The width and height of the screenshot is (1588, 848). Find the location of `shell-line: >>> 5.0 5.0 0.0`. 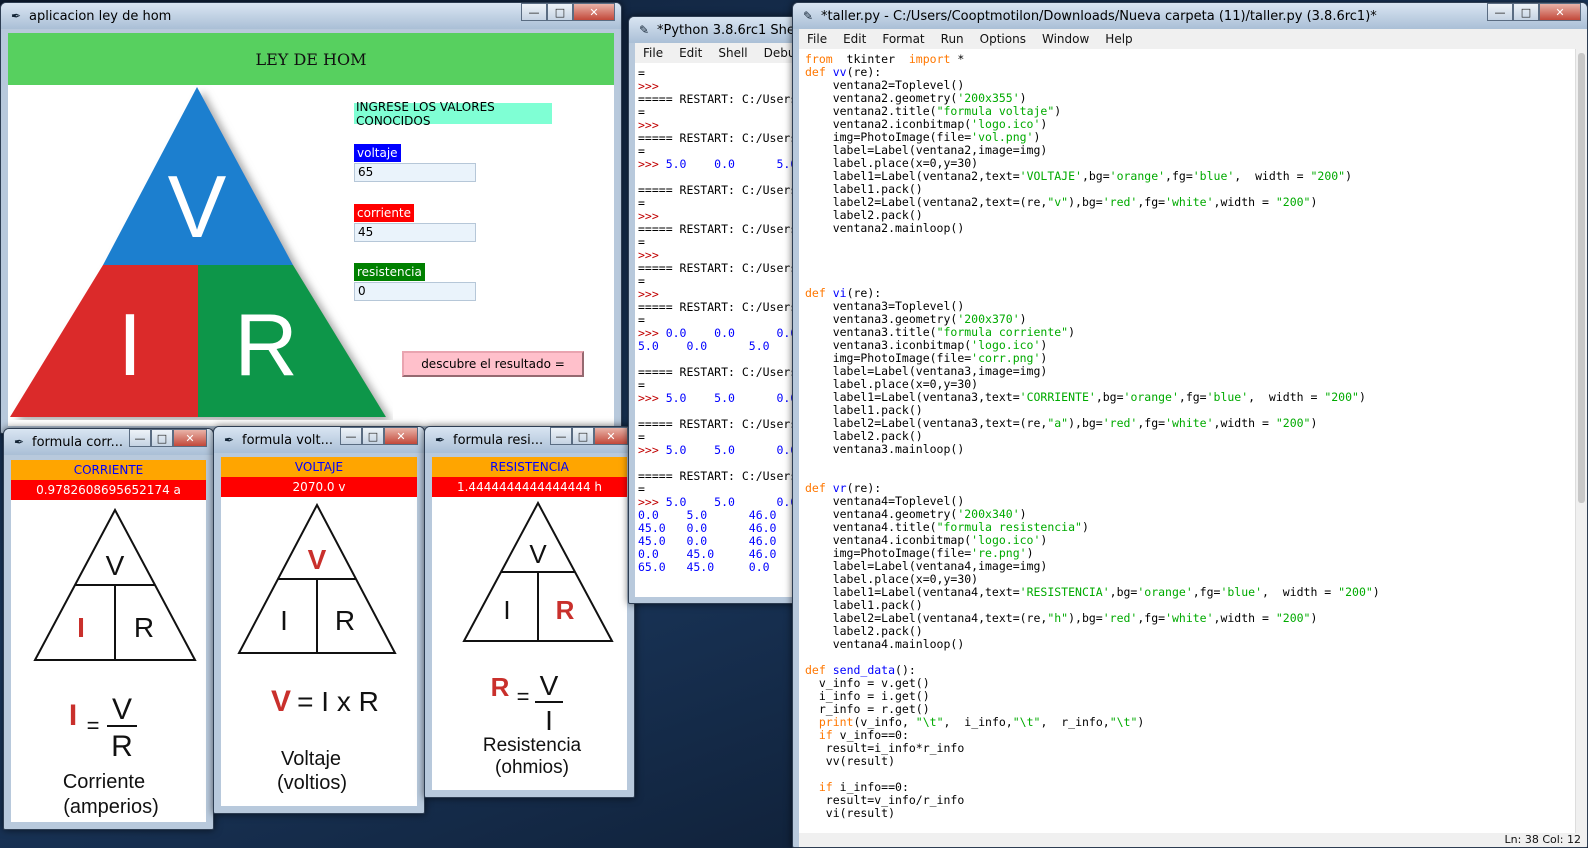

shell-line: >>> 5.0 5.0 0.0 is located at coordinates (718, 450).